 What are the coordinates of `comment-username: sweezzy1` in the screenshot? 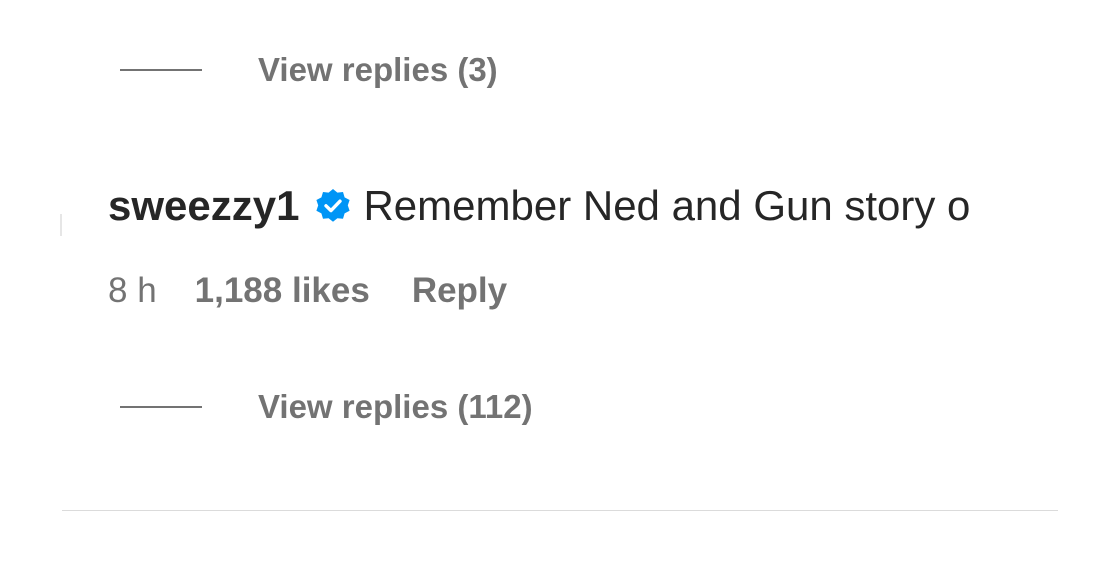 It's located at (203, 206).